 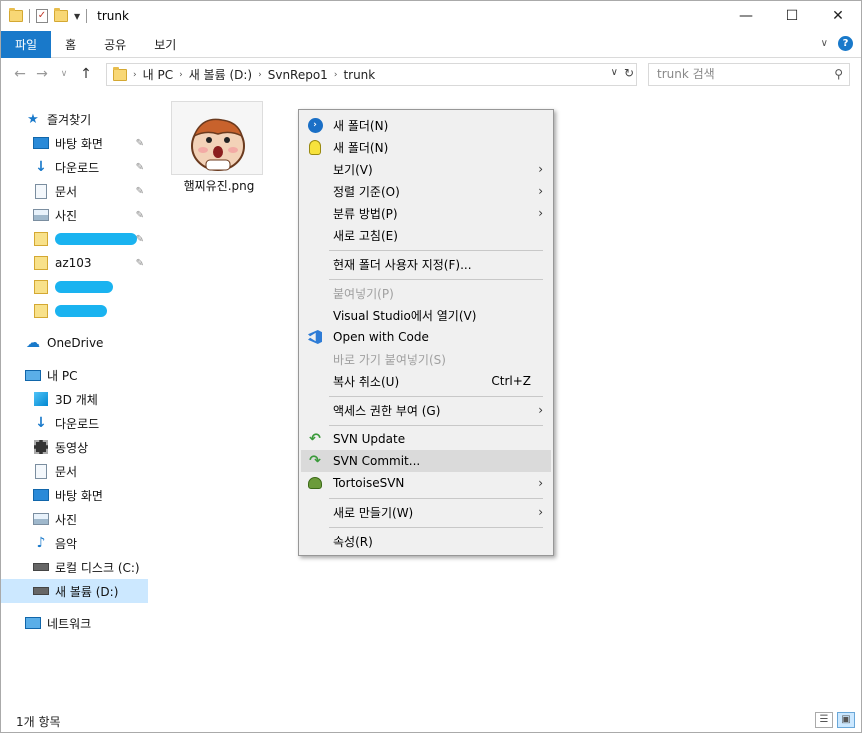 I want to click on menu-item-open-in-visual-studio: Visual Studio에서 열기(V), so click(x=426, y=315).